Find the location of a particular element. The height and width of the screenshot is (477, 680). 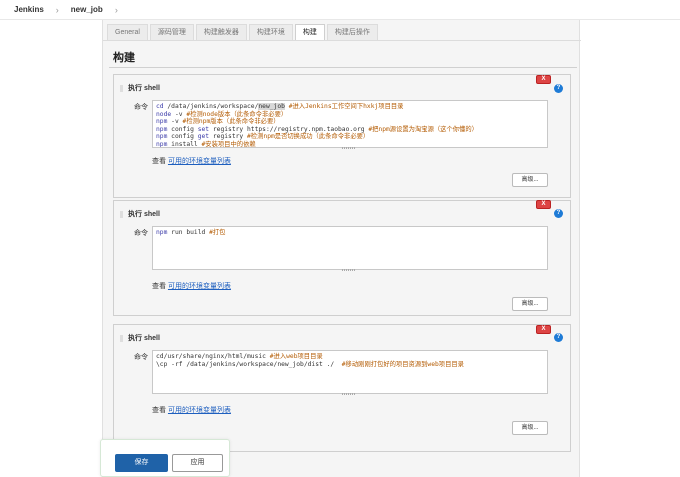

tab-build: 构建 is located at coordinates (309, 32).